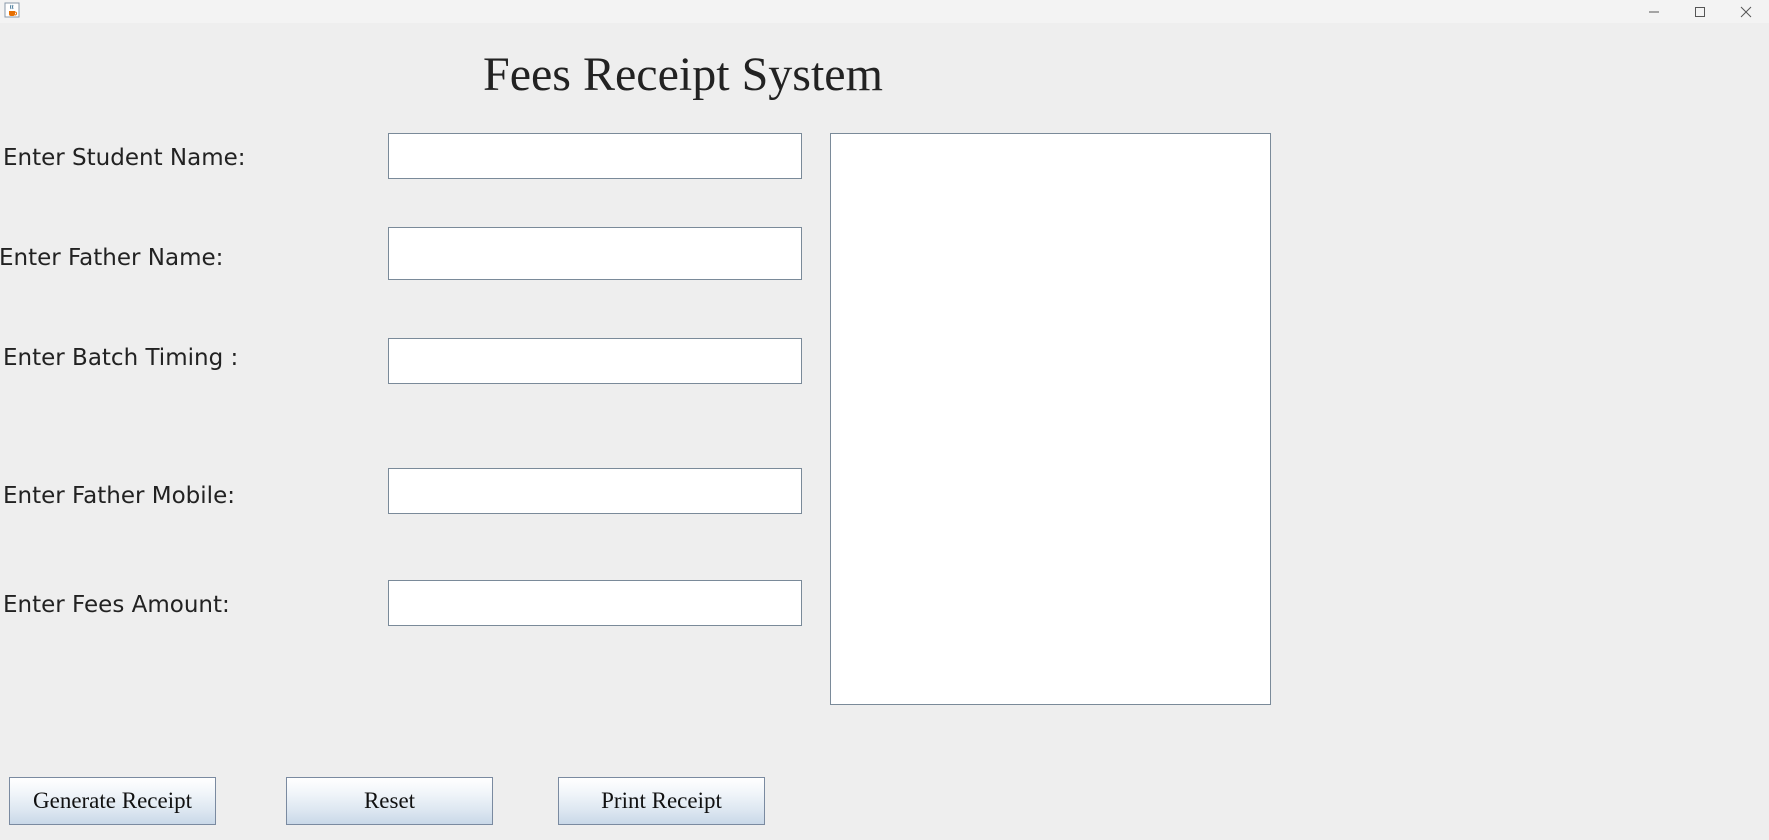 The width and height of the screenshot is (1769, 840). What do you see at coordinates (112, 801) in the screenshot?
I see `generate-receipt-button: Generate Receipt` at bounding box center [112, 801].